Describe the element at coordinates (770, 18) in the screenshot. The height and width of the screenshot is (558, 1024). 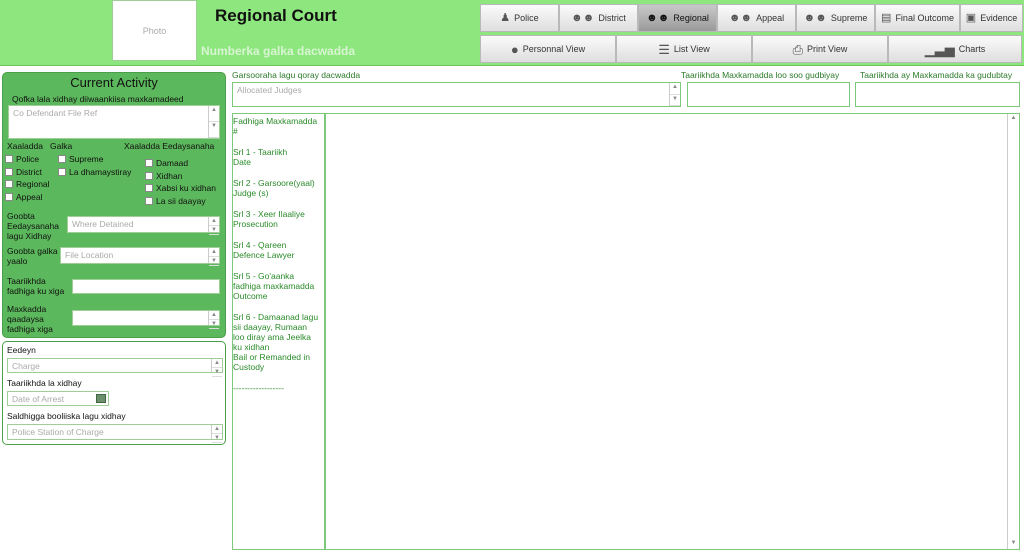
I see `tab-label: Appeal` at that location.